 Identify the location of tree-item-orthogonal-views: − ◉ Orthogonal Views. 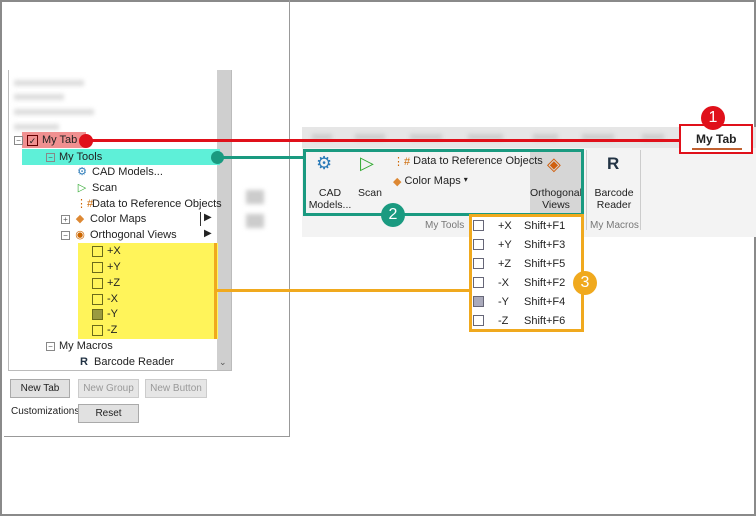
(119, 235).